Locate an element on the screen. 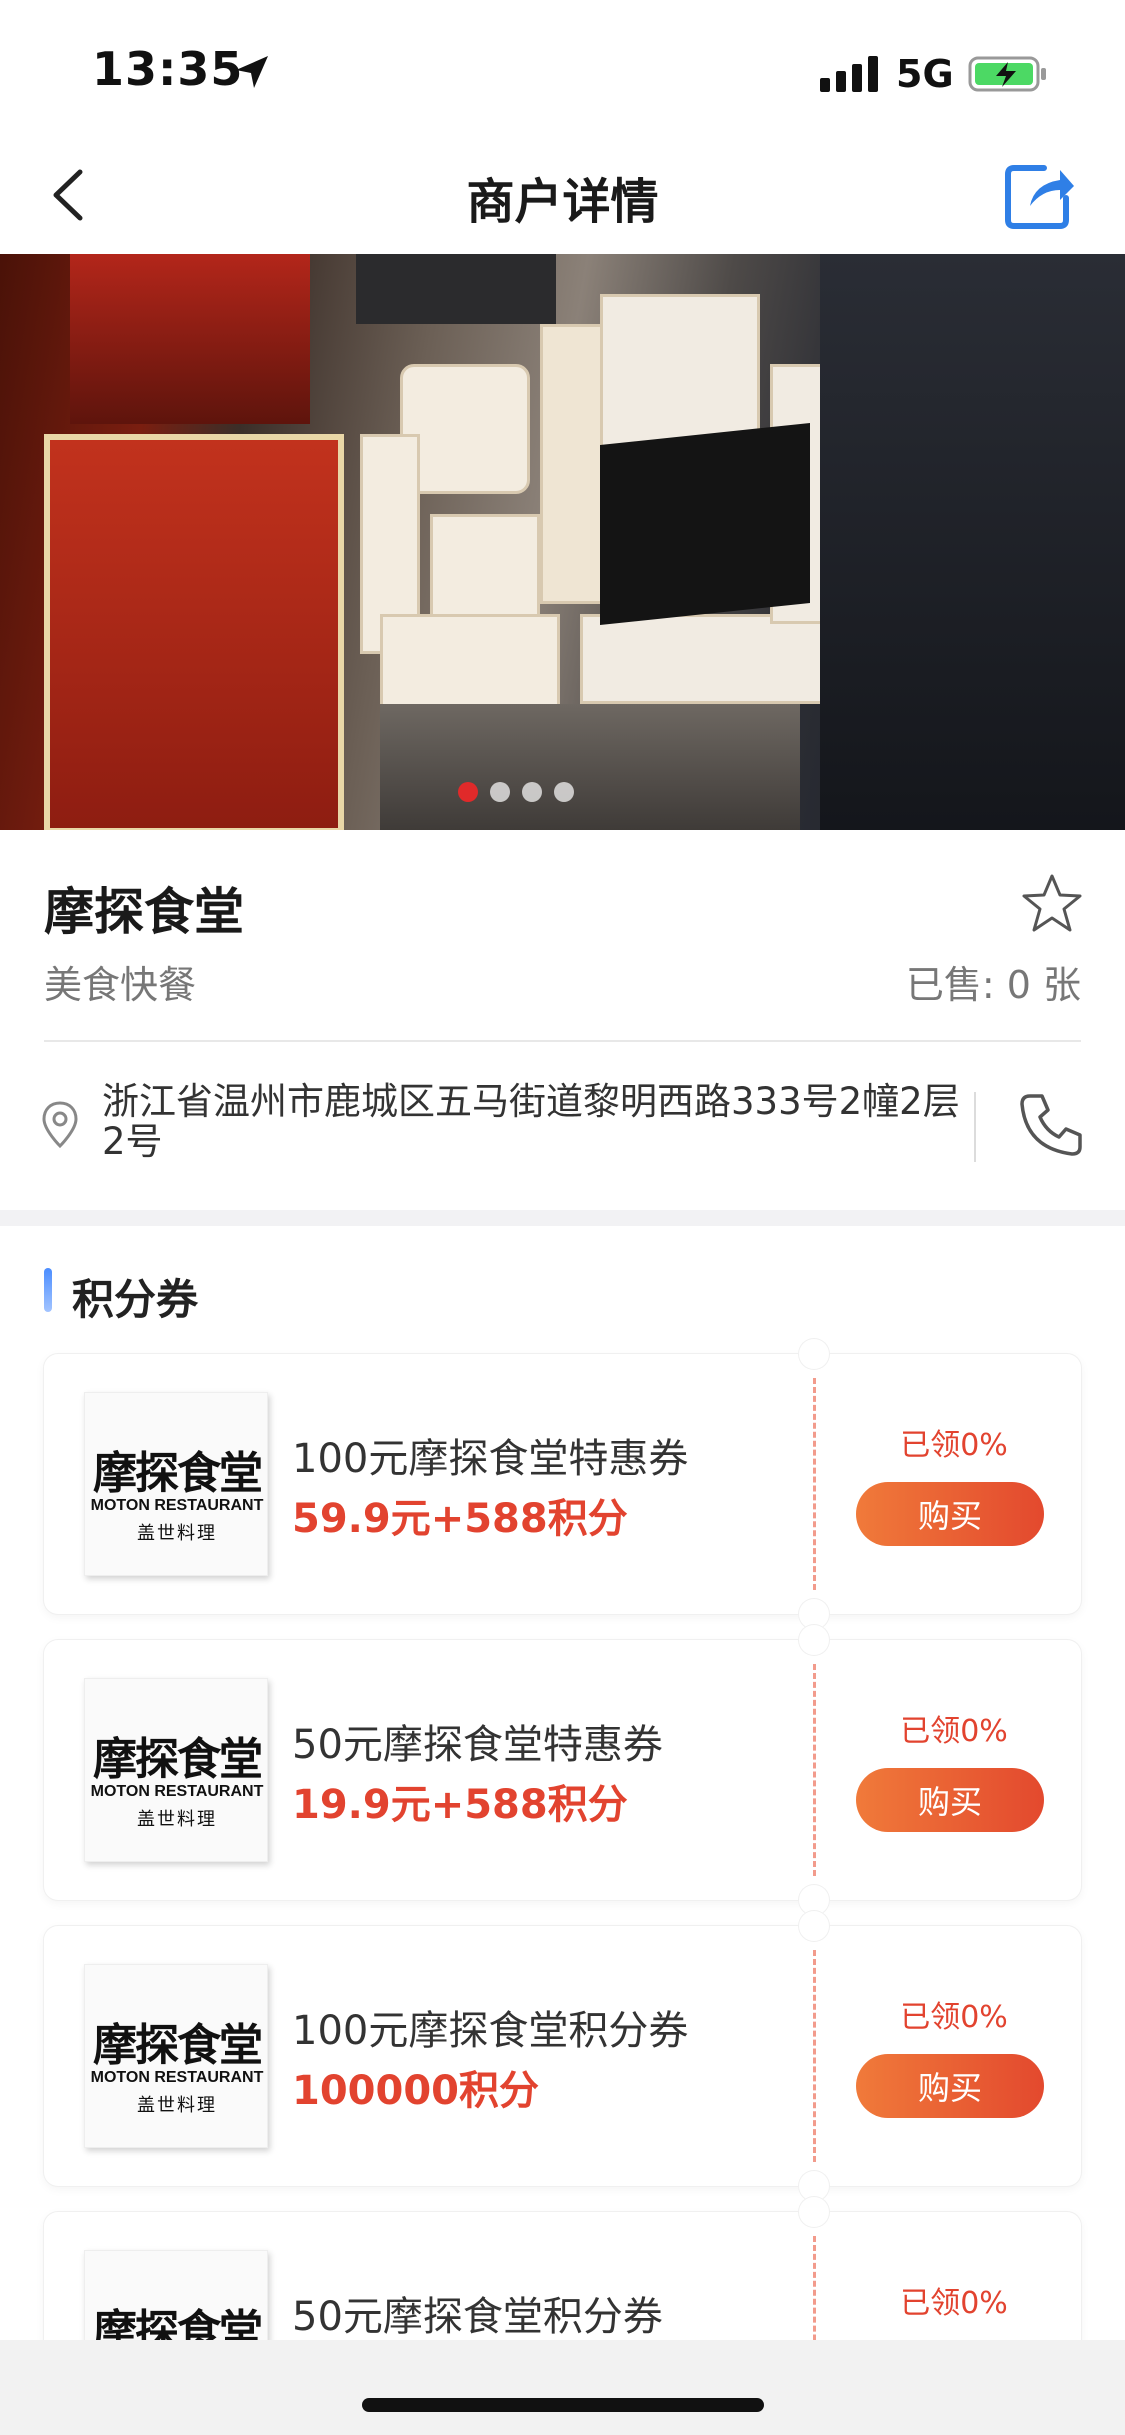 The height and width of the screenshot is (2435, 1125). location-arrow-icon is located at coordinates (252, 72).